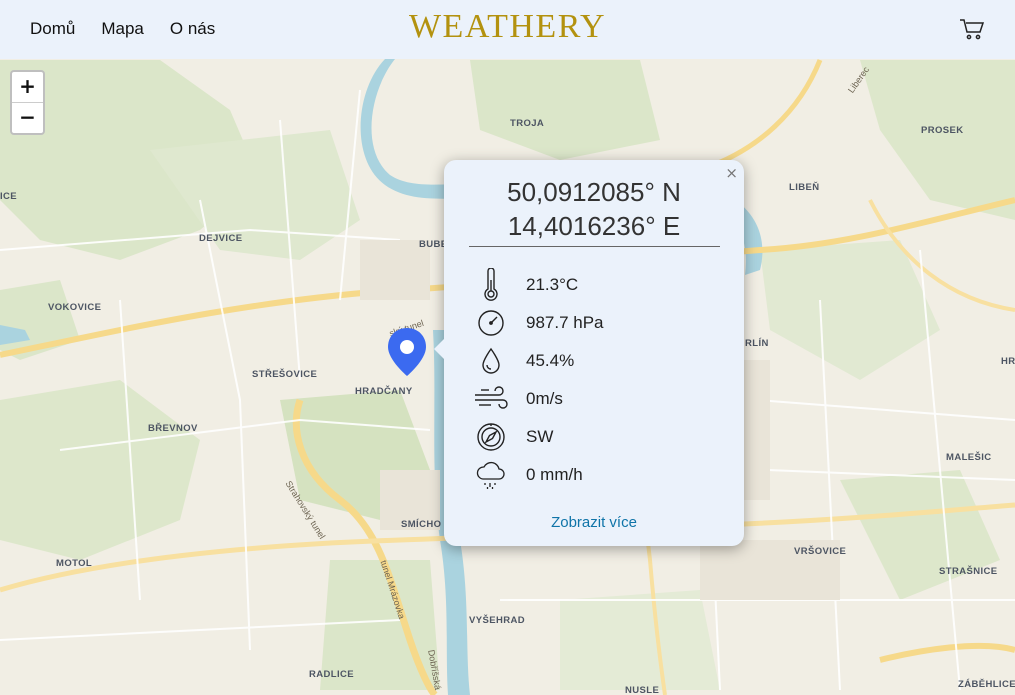 This screenshot has height=695, width=1015. I want to click on district-label: LIBEŇ, so click(804, 187).